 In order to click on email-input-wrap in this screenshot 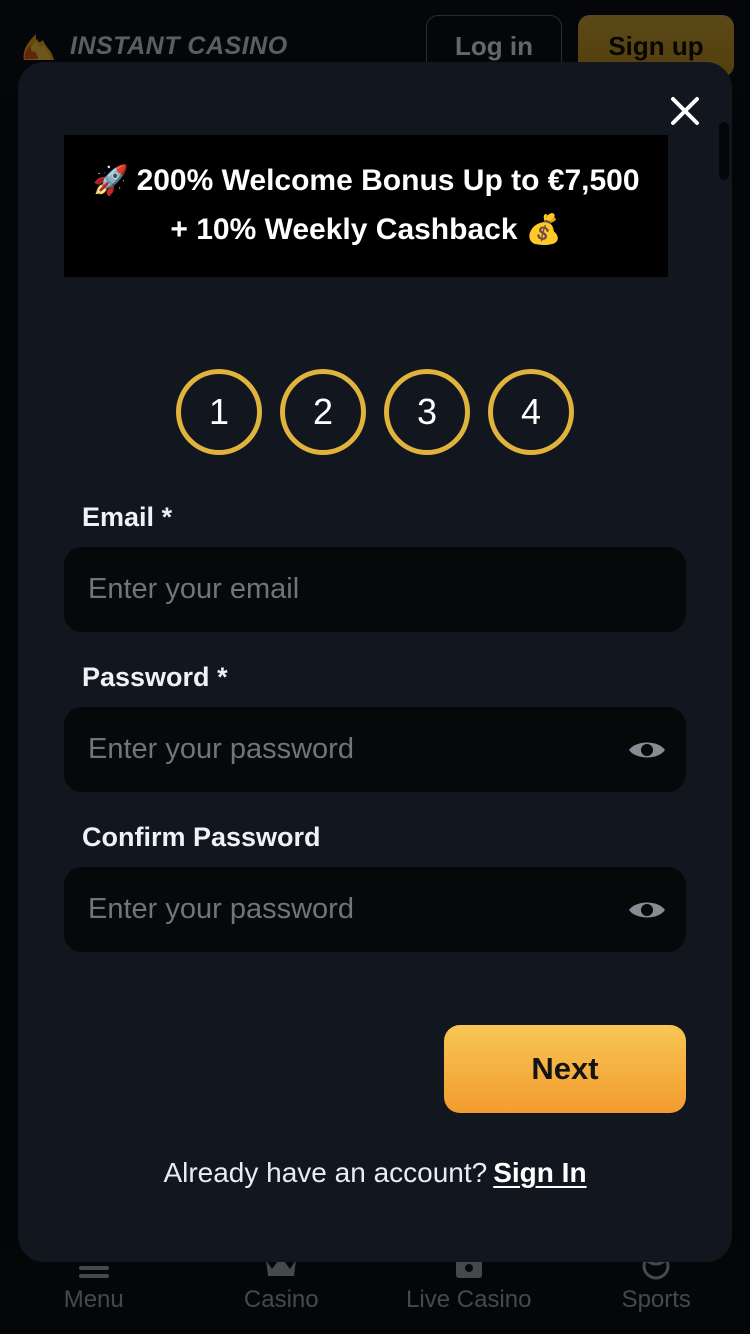, I will do `click(375, 589)`.